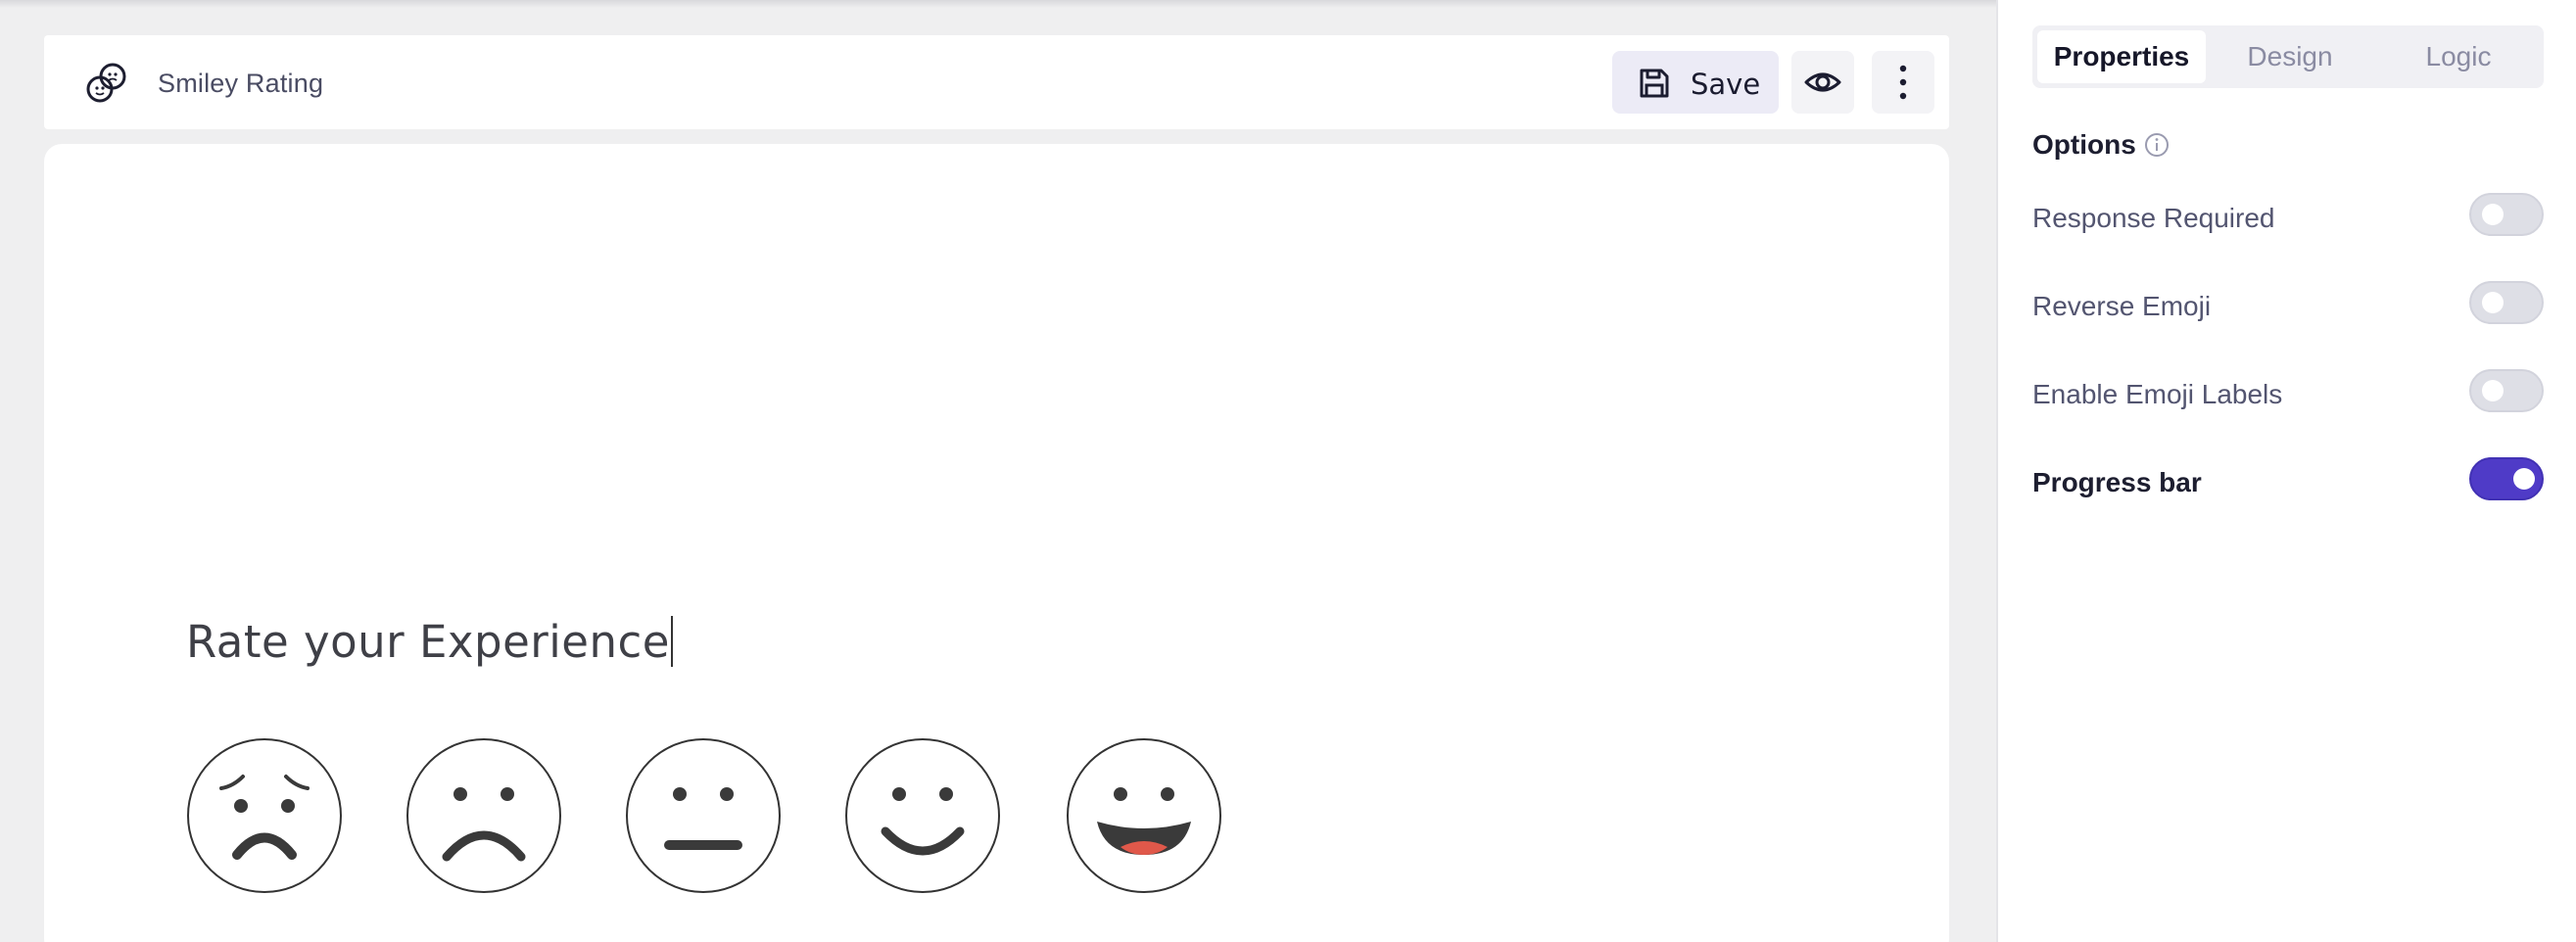 Image resolution: width=2576 pixels, height=942 pixels. I want to click on window-top-shadow, so click(998, 4).